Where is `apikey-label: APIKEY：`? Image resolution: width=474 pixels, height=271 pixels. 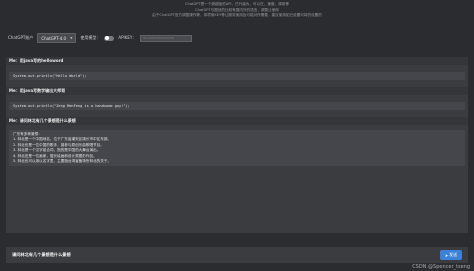 apikey-label: APIKEY： is located at coordinates (127, 37).